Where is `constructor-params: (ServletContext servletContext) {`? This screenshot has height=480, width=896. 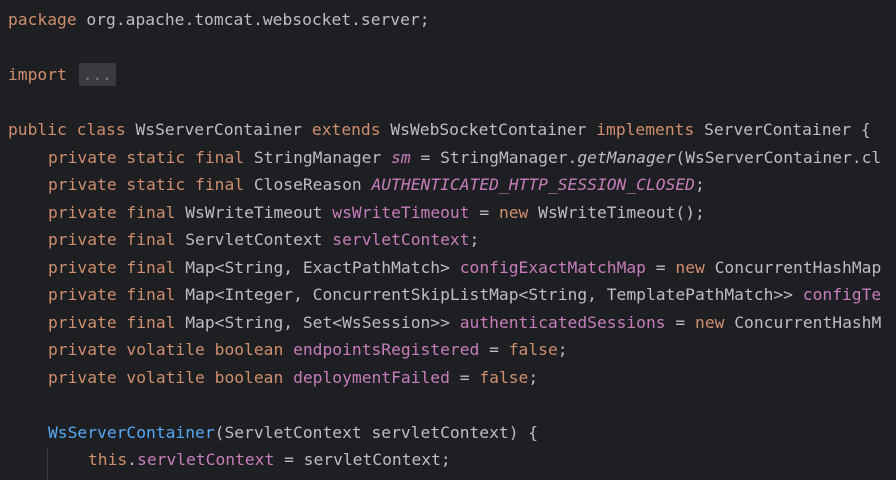 constructor-params: (ServletContext servletContext) { is located at coordinates (376, 432).